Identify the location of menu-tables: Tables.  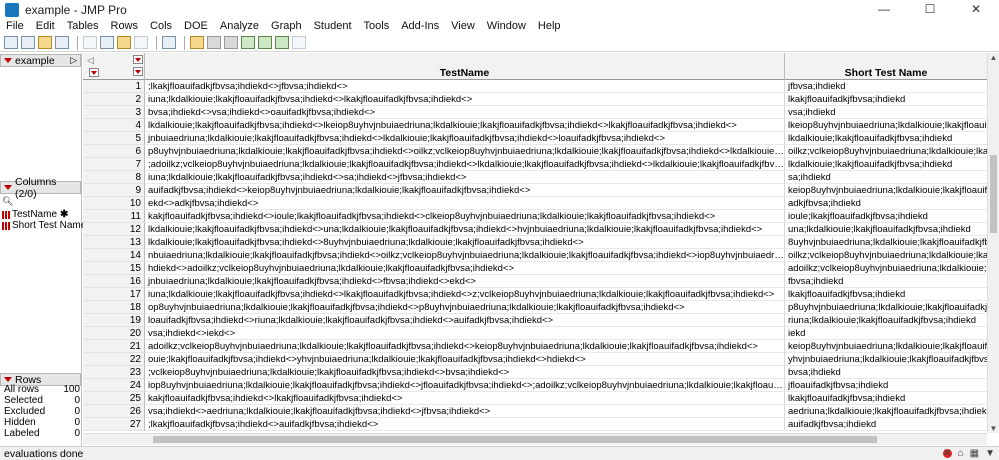
(83, 26).